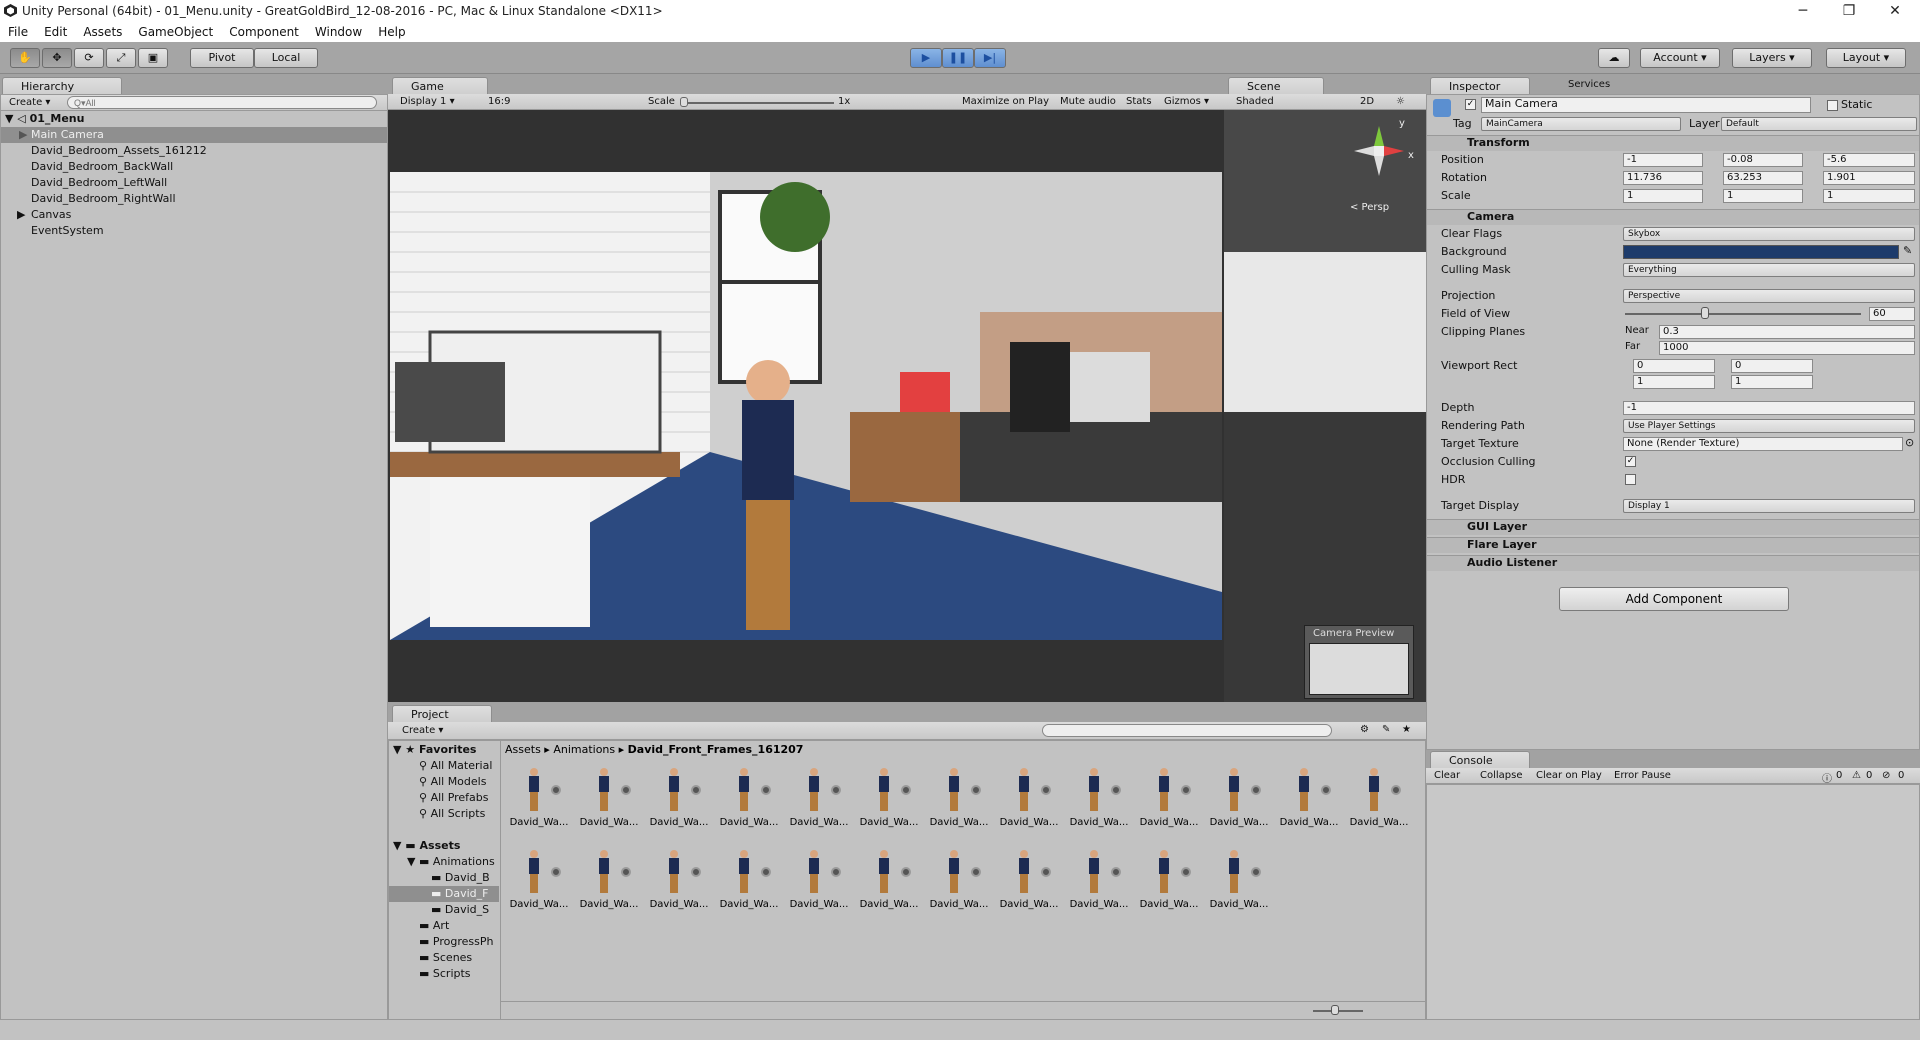  What do you see at coordinates (442, 713) in the screenshot?
I see `tab-project: Project` at bounding box center [442, 713].